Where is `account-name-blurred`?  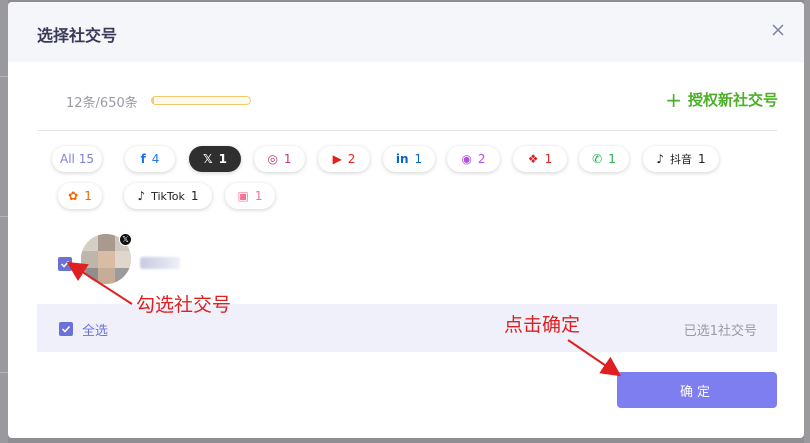
account-name-blurred is located at coordinates (160, 263).